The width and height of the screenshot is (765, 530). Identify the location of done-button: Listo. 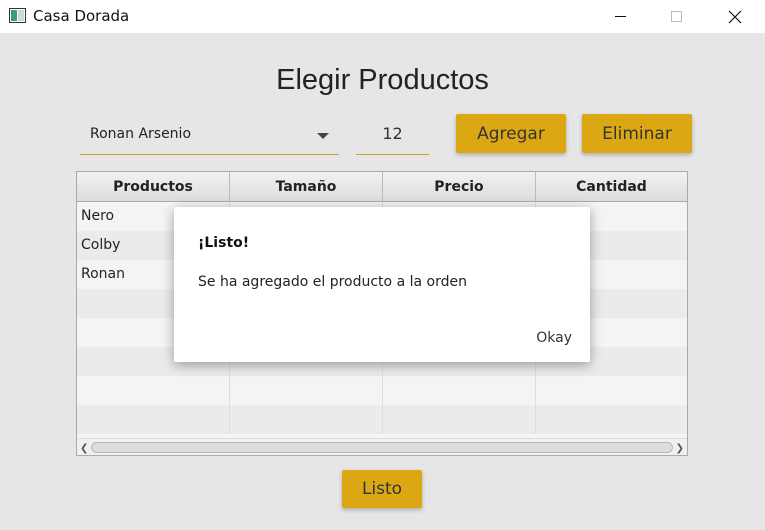
(382, 489).